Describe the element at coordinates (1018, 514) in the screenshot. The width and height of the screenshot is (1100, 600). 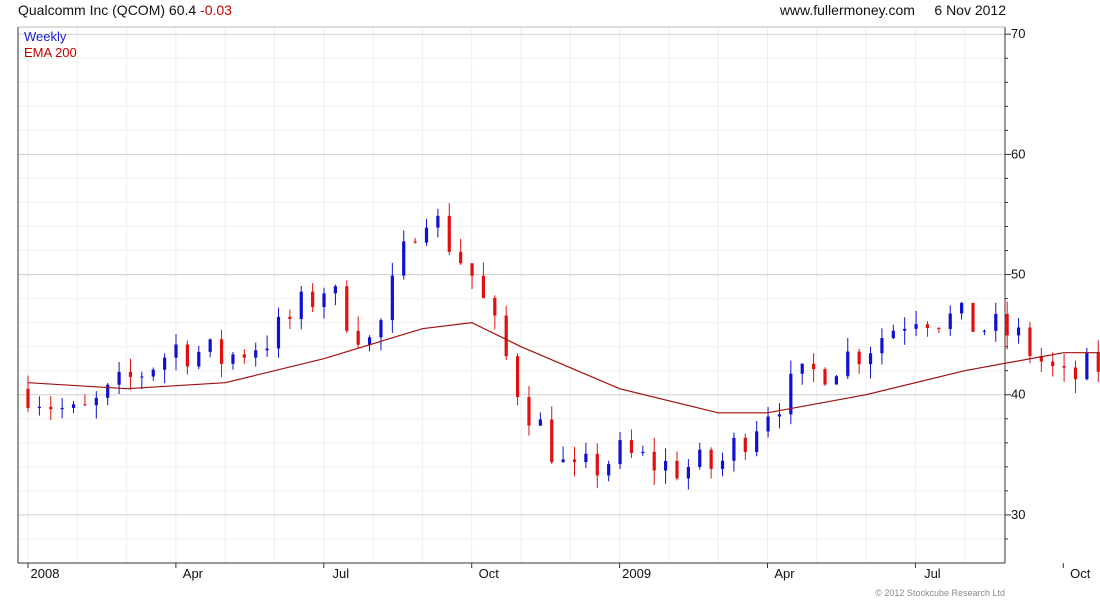
I see `y-tick-label: 30` at that location.